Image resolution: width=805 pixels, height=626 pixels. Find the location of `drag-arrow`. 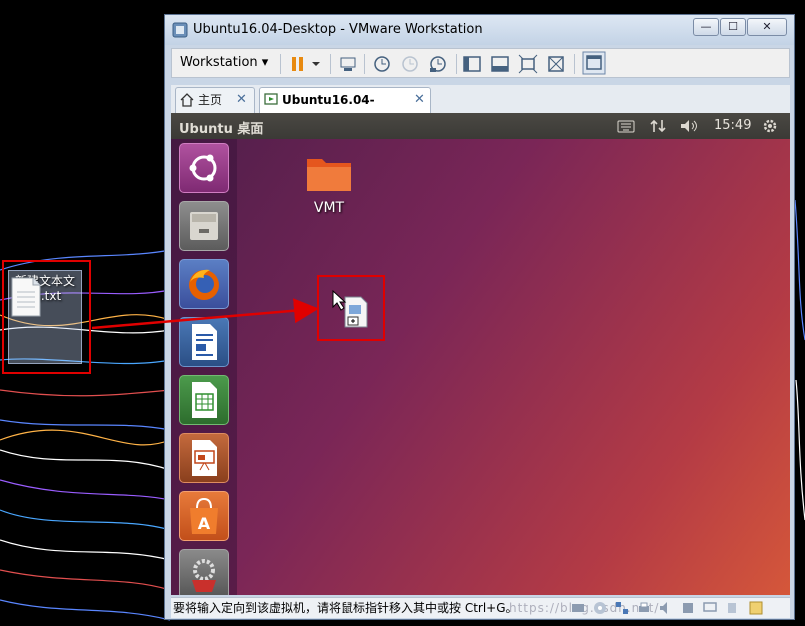

drag-arrow is located at coordinates (205, 314).